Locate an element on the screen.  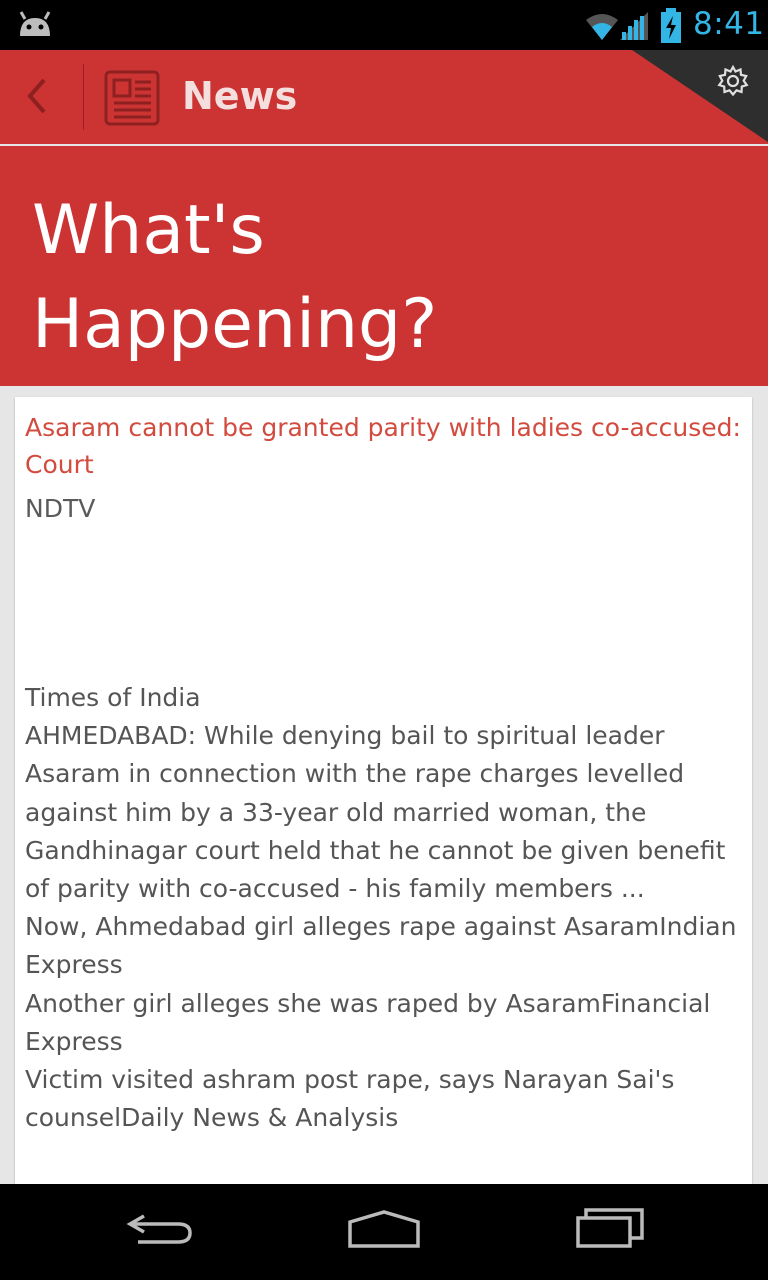
body-line: Times of India is located at coordinates (113, 697).